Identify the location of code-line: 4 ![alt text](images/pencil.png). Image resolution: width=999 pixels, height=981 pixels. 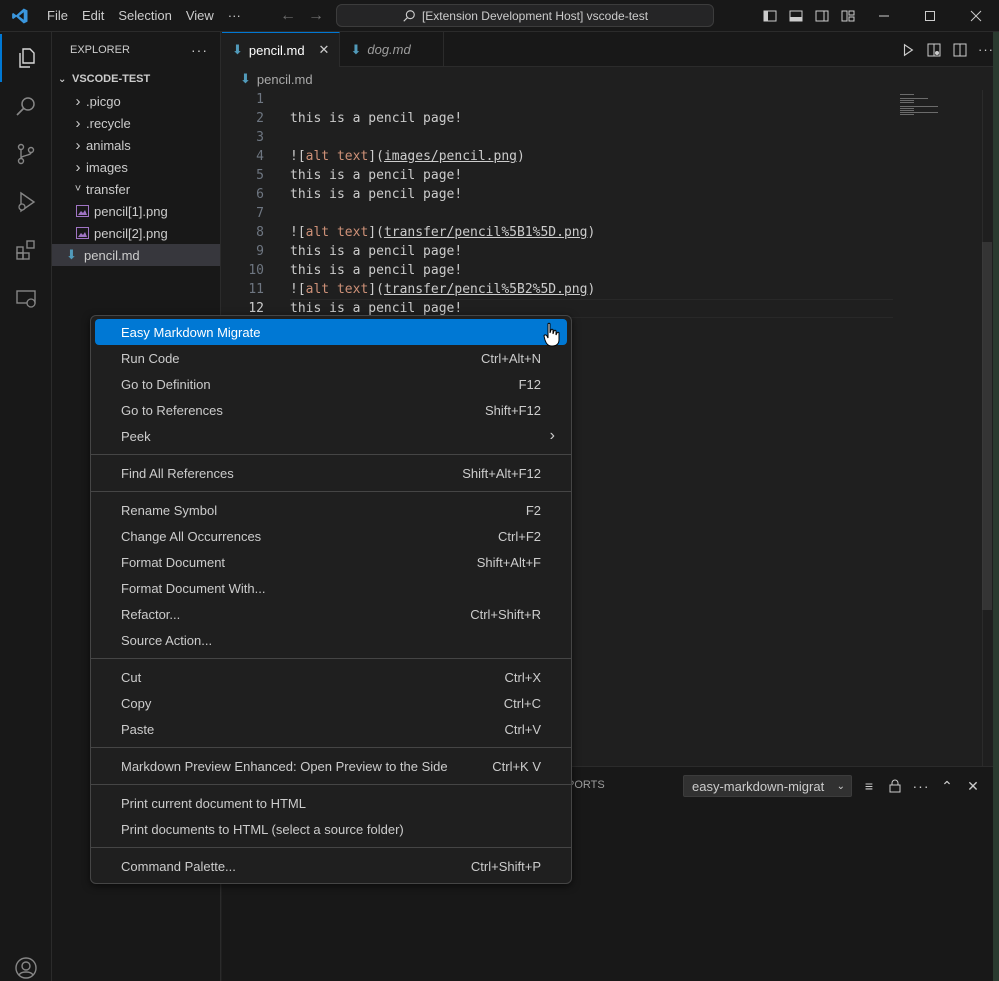
(602, 156).